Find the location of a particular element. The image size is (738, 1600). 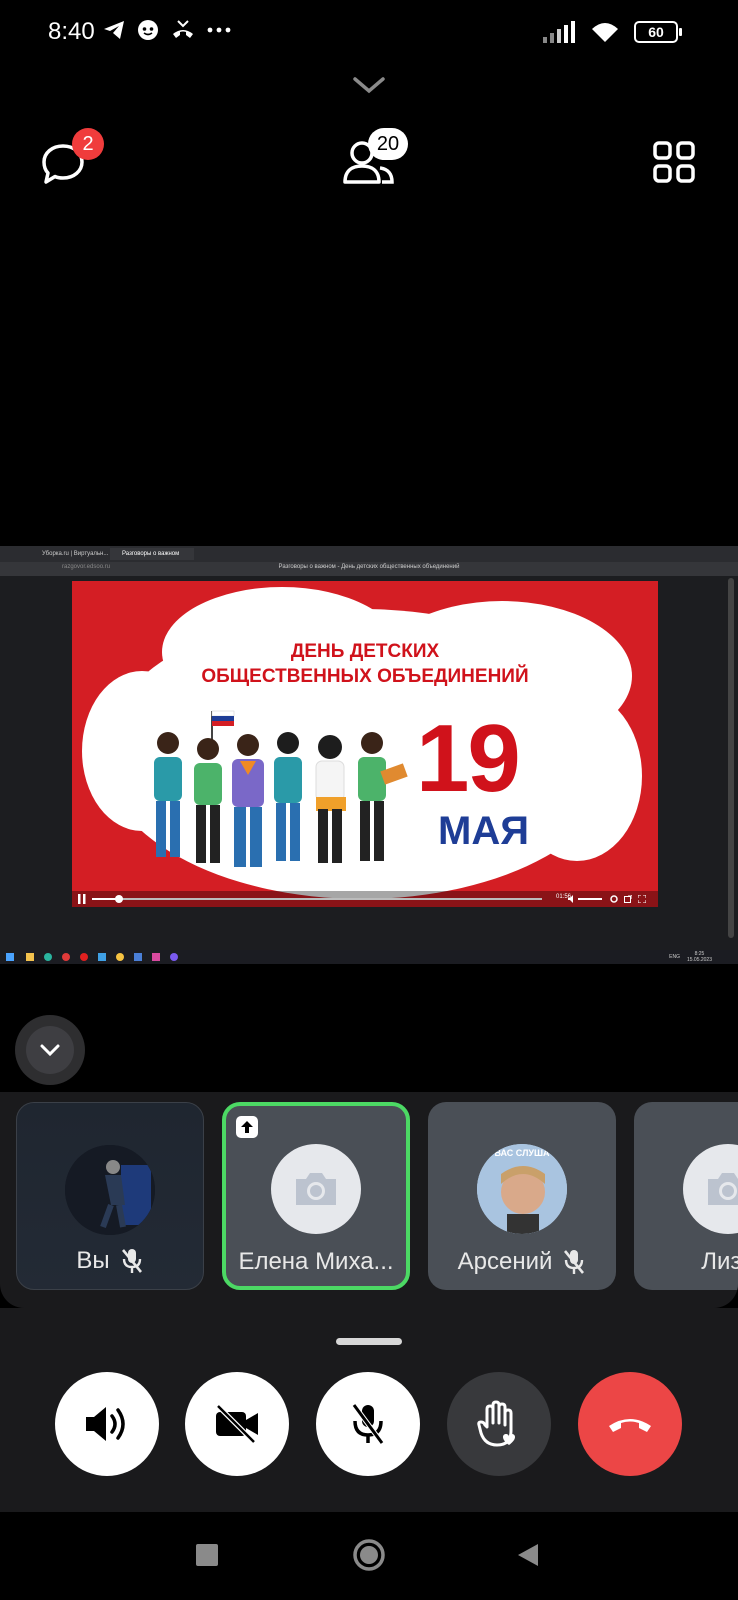

external-link-icon is located at coordinates (628, 899).